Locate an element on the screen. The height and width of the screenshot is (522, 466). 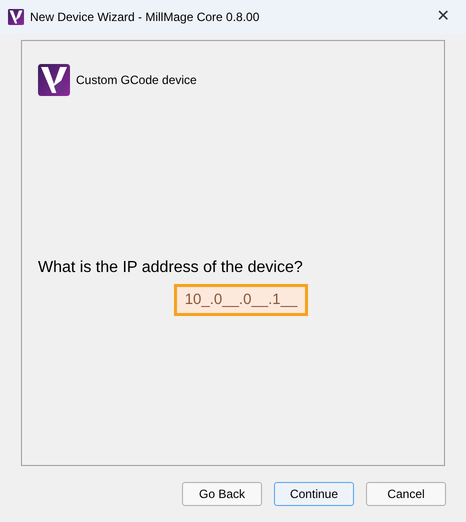
app-logo-icon is located at coordinates (16, 17).